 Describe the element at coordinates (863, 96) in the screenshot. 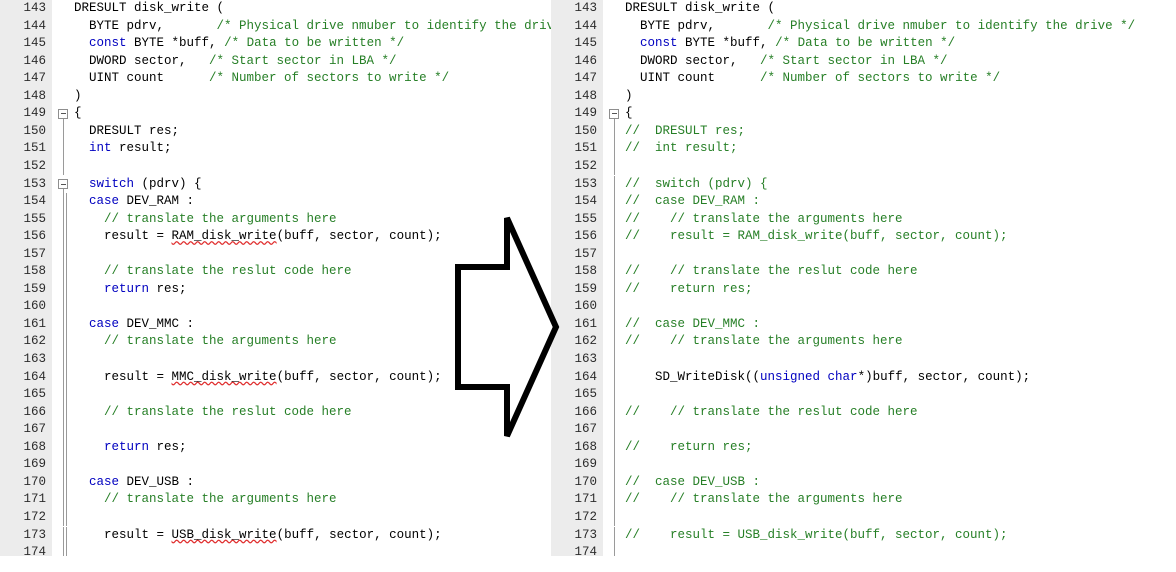

I see `code-line: 148)` at that location.